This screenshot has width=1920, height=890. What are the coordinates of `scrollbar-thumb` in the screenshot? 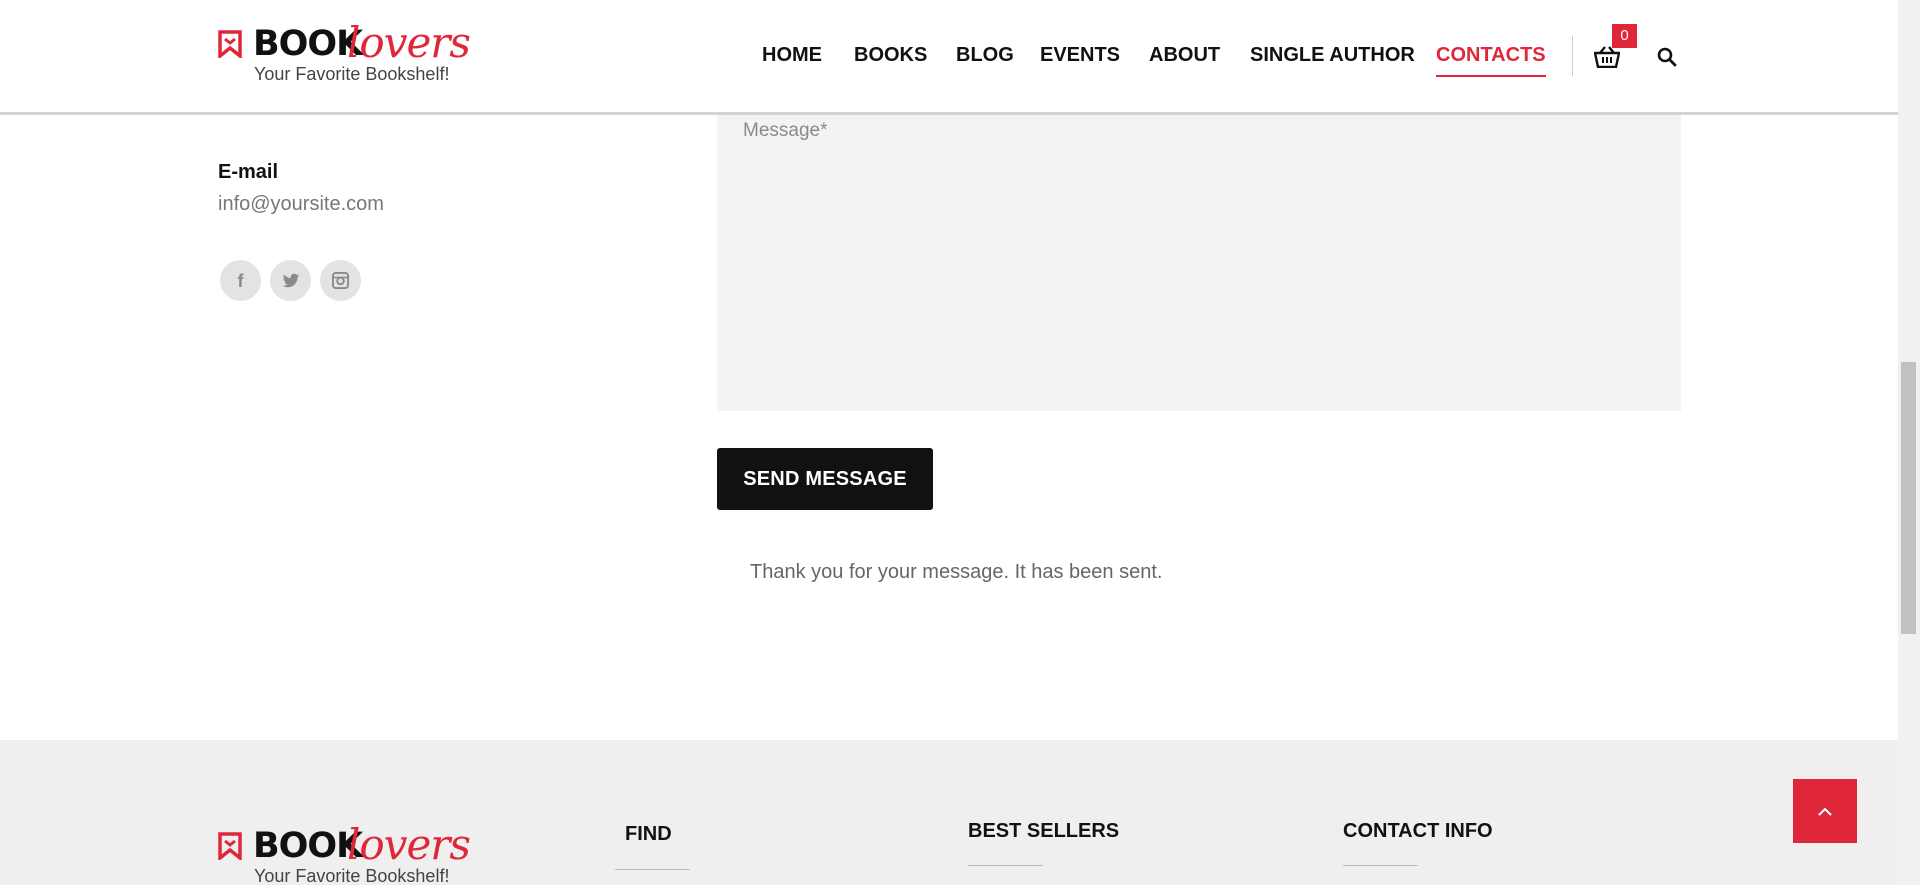 It's located at (1908, 498).